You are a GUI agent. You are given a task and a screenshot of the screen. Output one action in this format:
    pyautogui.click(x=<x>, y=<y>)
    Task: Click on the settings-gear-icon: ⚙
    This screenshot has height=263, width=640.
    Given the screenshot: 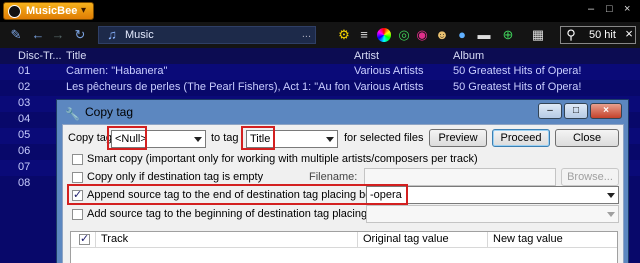 What is the action you would take?
    pyautogui.click(x=344, y=35)
    